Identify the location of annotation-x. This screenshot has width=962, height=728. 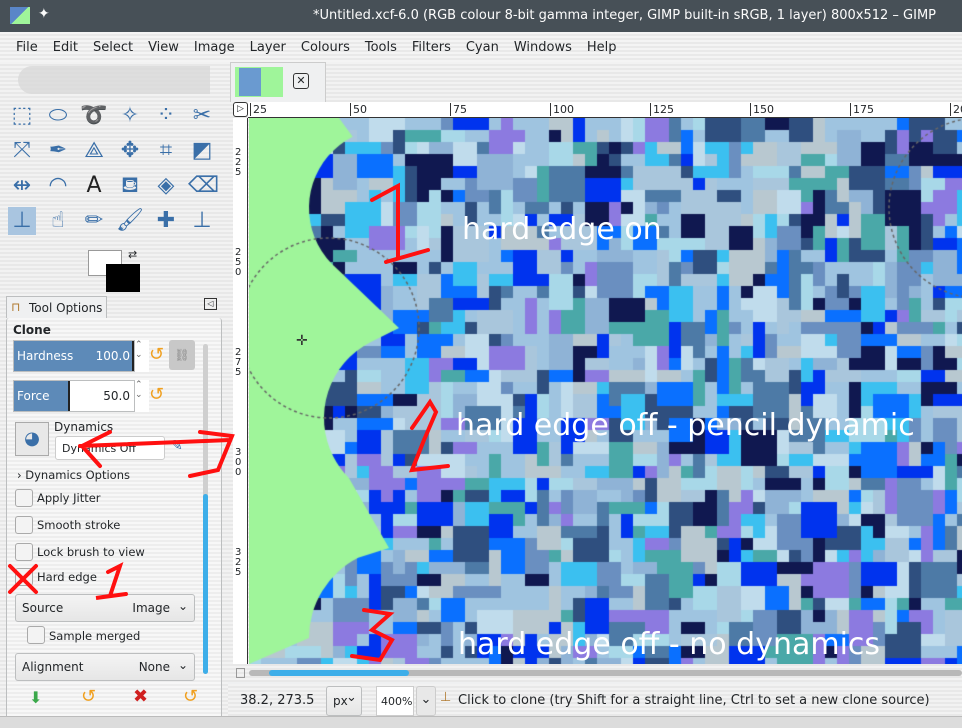
(23, 579).